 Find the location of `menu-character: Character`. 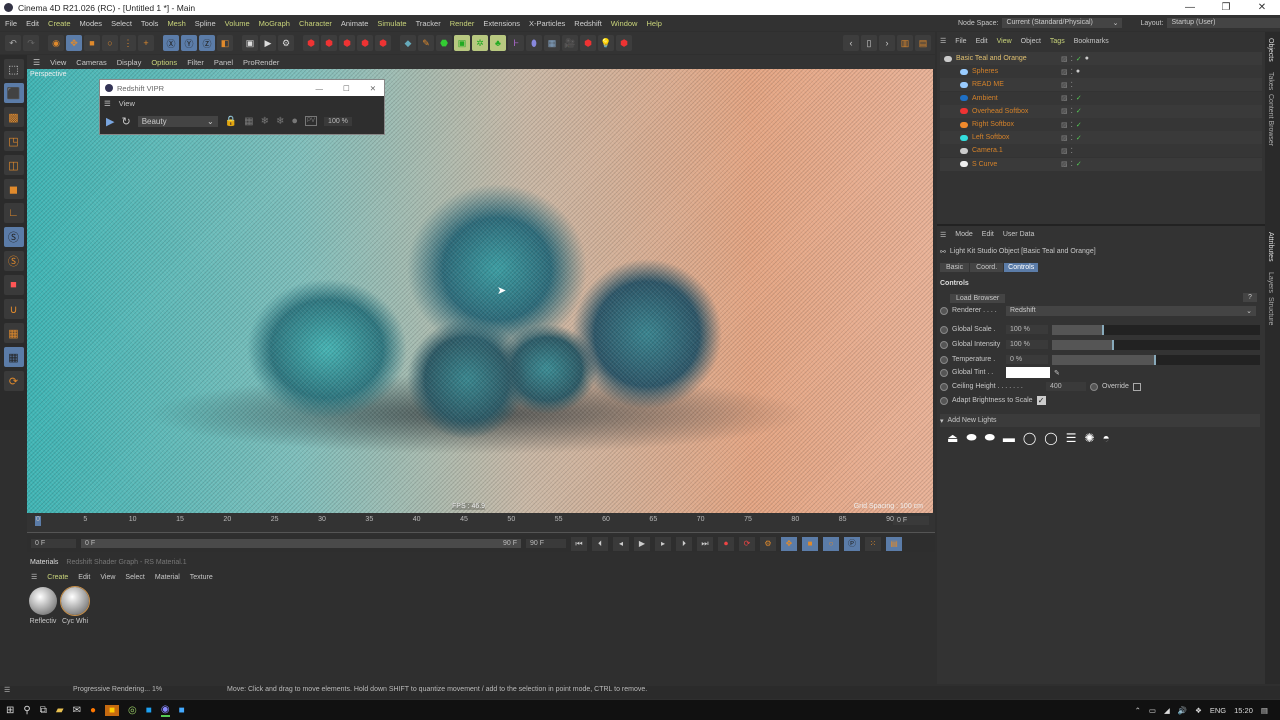

menu-character: Character is located at coordinates (315, 23).